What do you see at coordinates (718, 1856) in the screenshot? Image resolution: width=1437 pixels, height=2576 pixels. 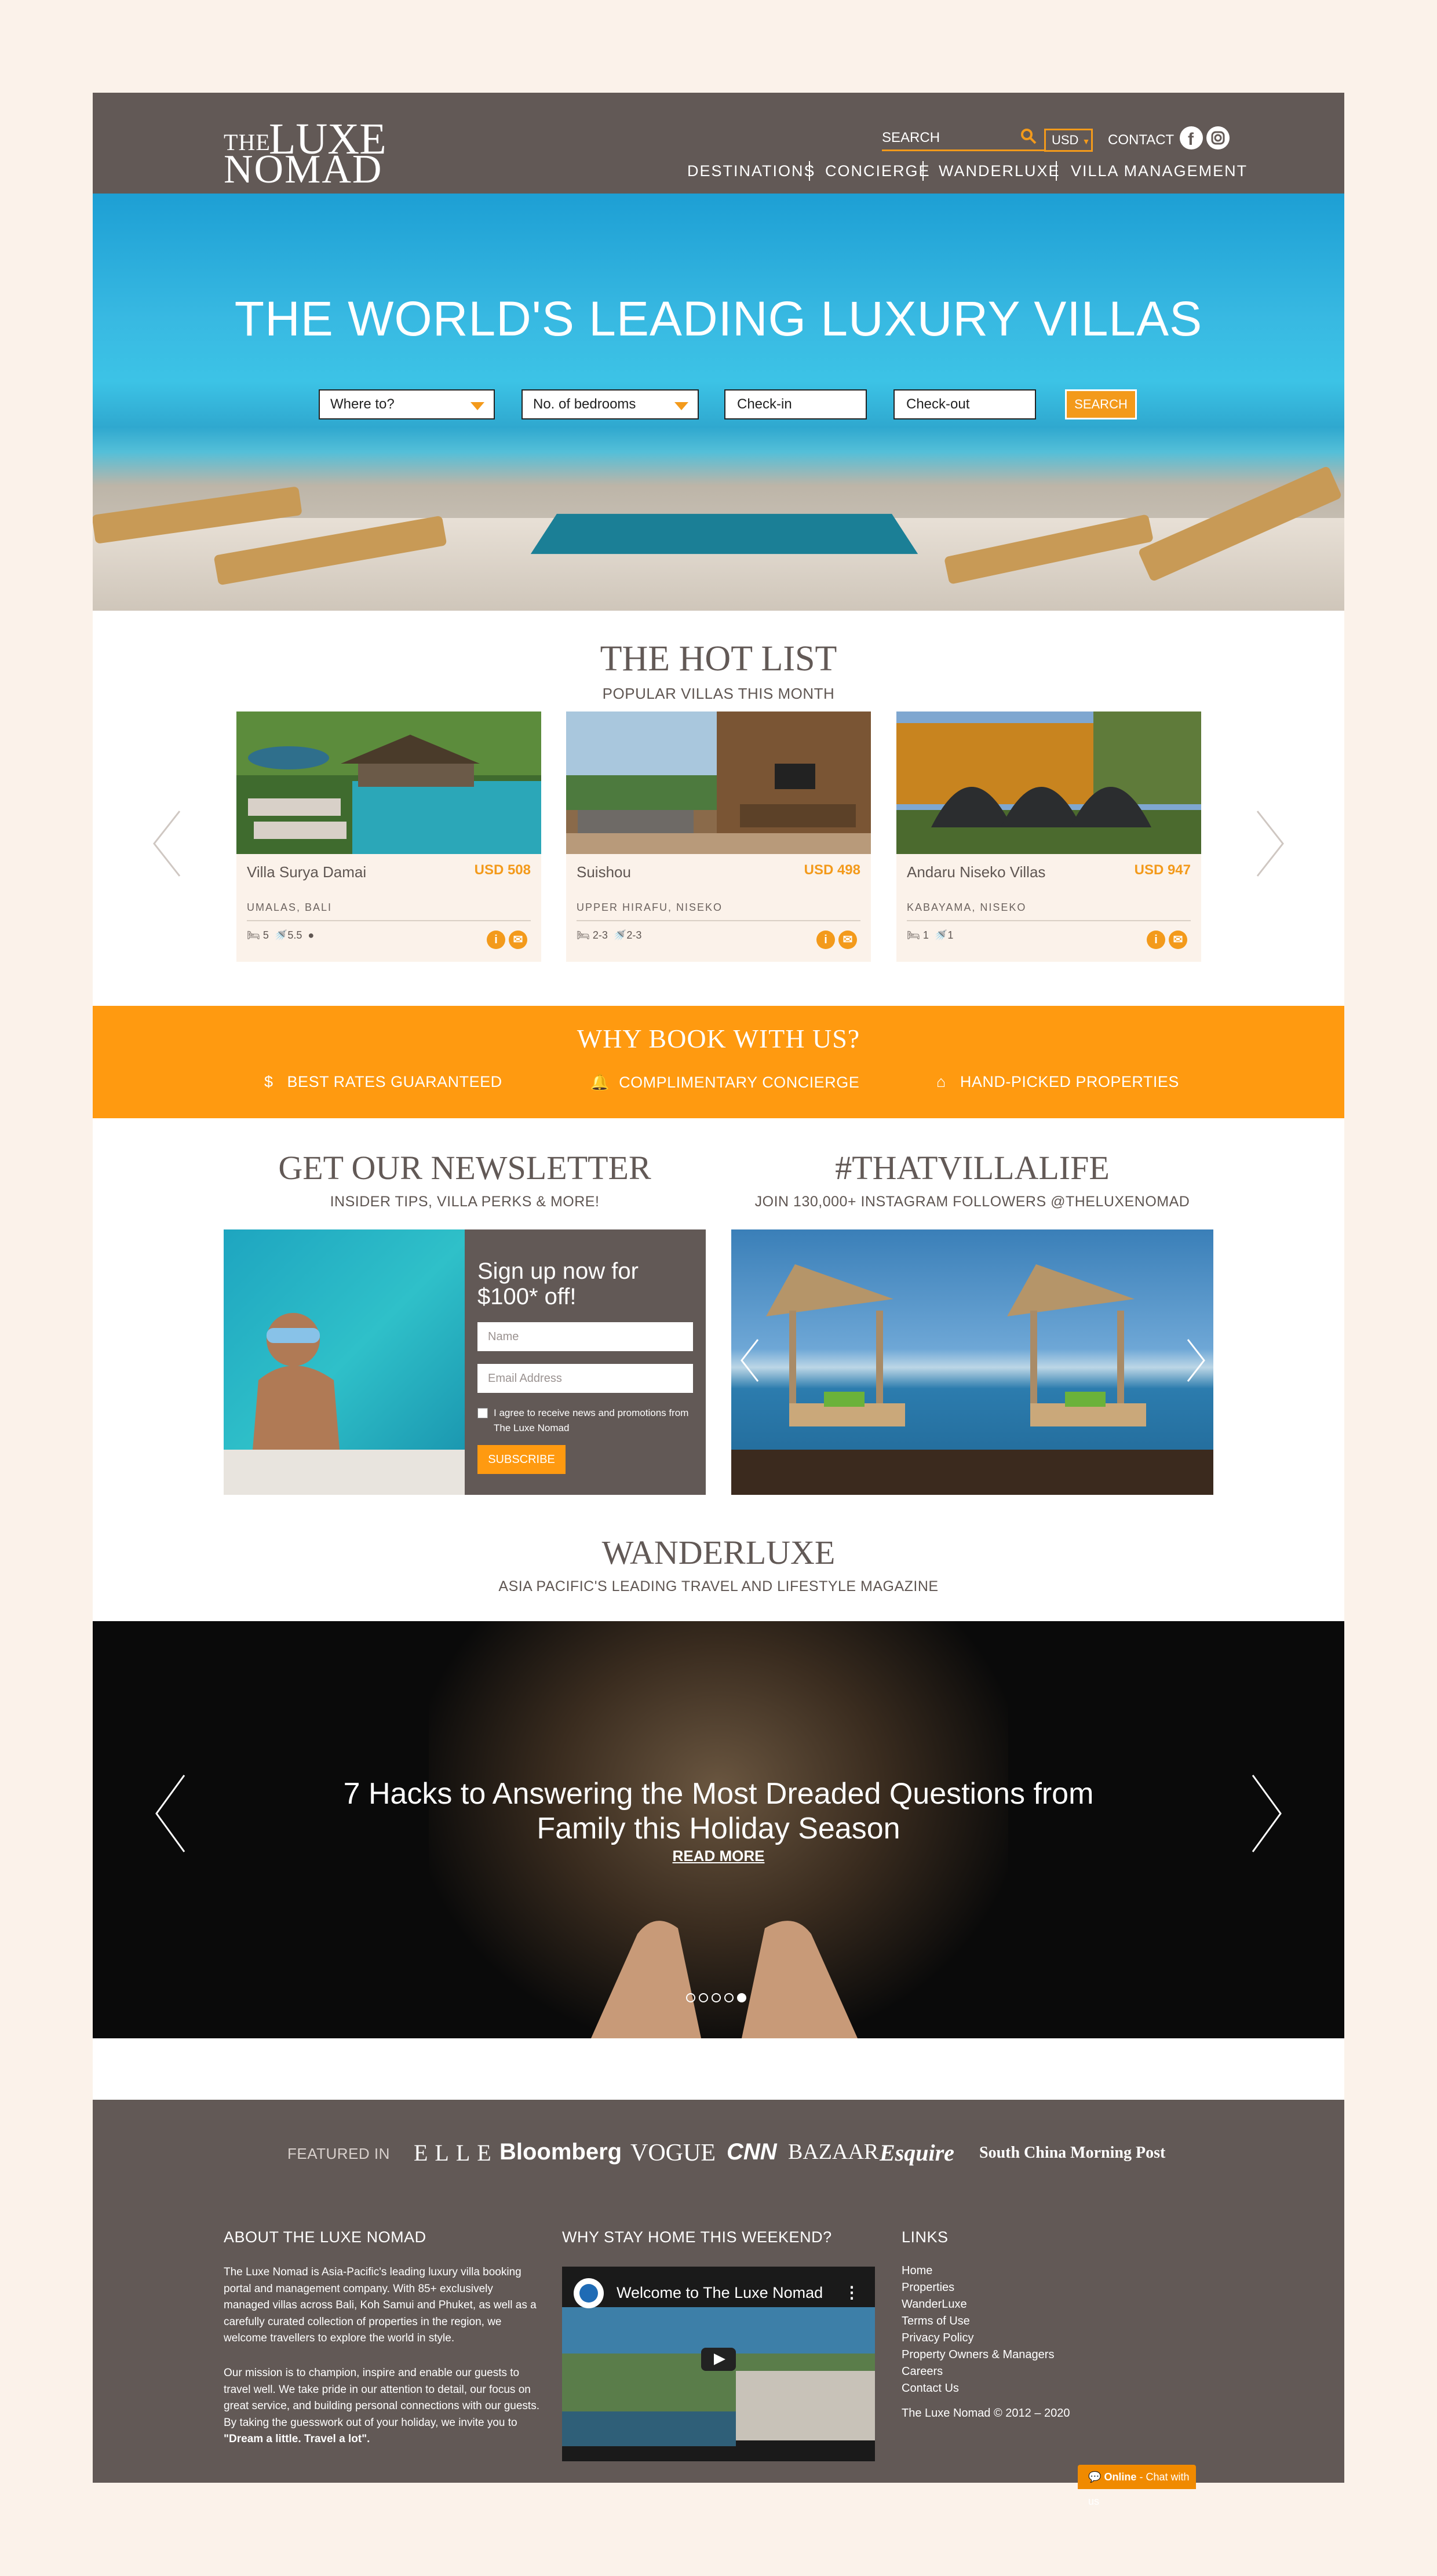 I see `read-more-link: READ MORE` at bounding box center [718, 1856].